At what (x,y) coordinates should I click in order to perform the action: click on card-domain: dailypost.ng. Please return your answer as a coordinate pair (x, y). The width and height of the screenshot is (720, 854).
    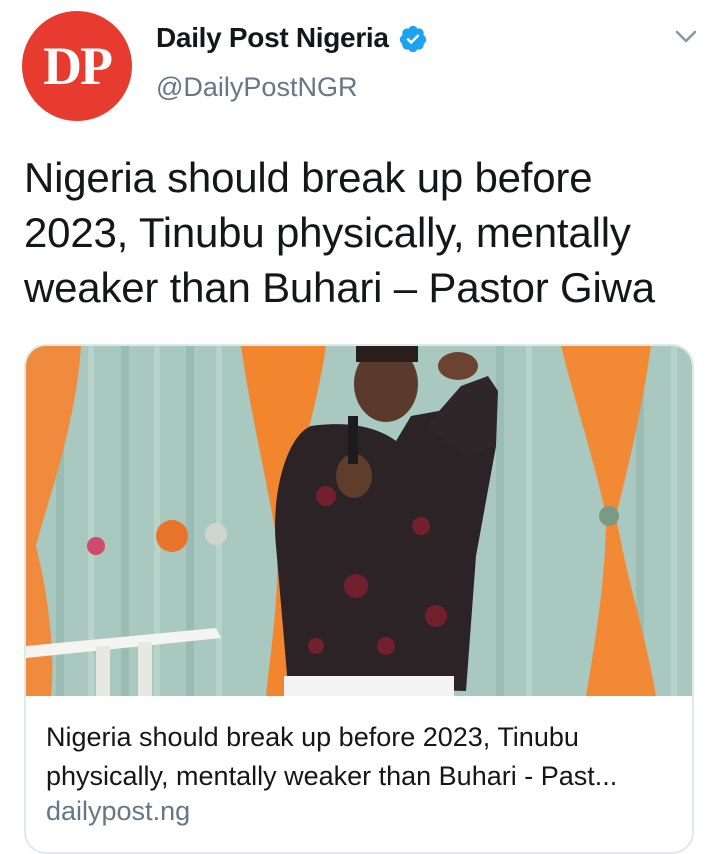
    Looking at the image, I should click on (118, 811).